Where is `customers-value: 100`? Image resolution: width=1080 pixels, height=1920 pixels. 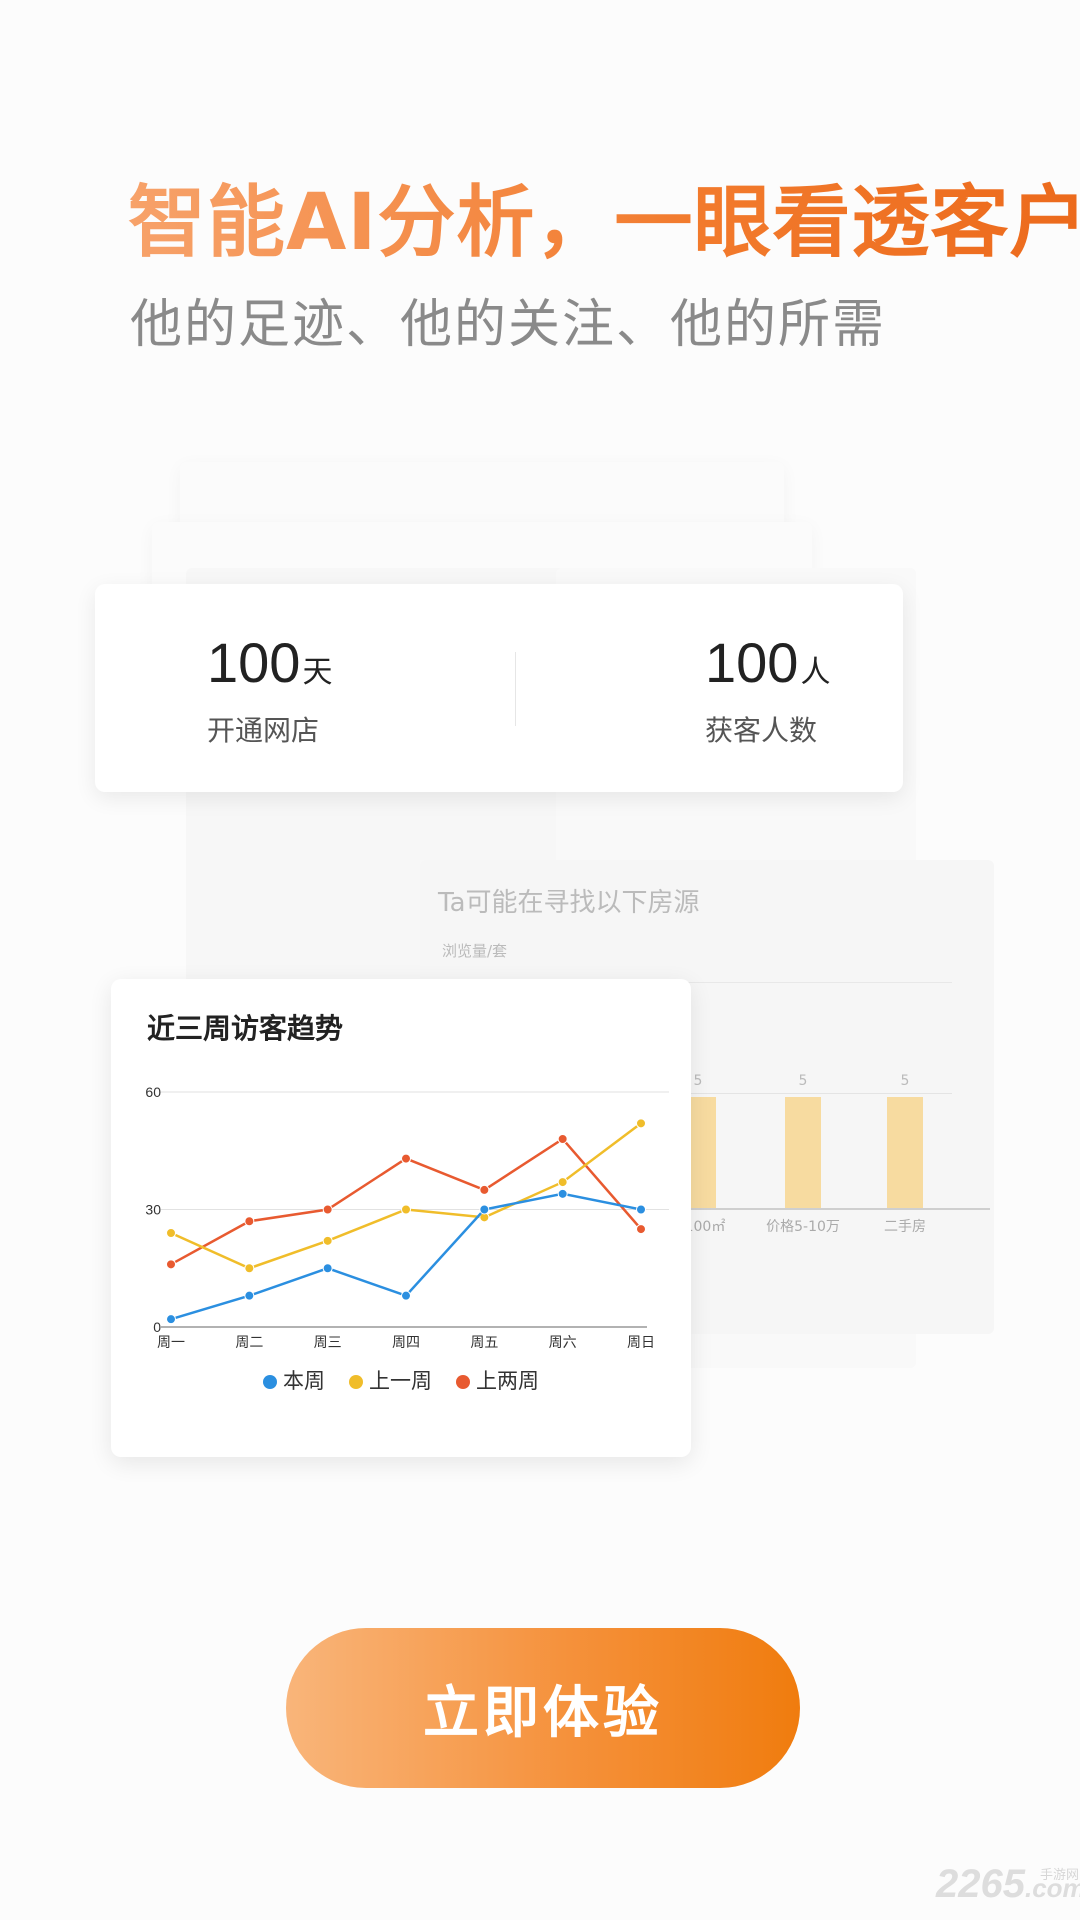 customers-value: 100 is located at coordinates (752, 662).